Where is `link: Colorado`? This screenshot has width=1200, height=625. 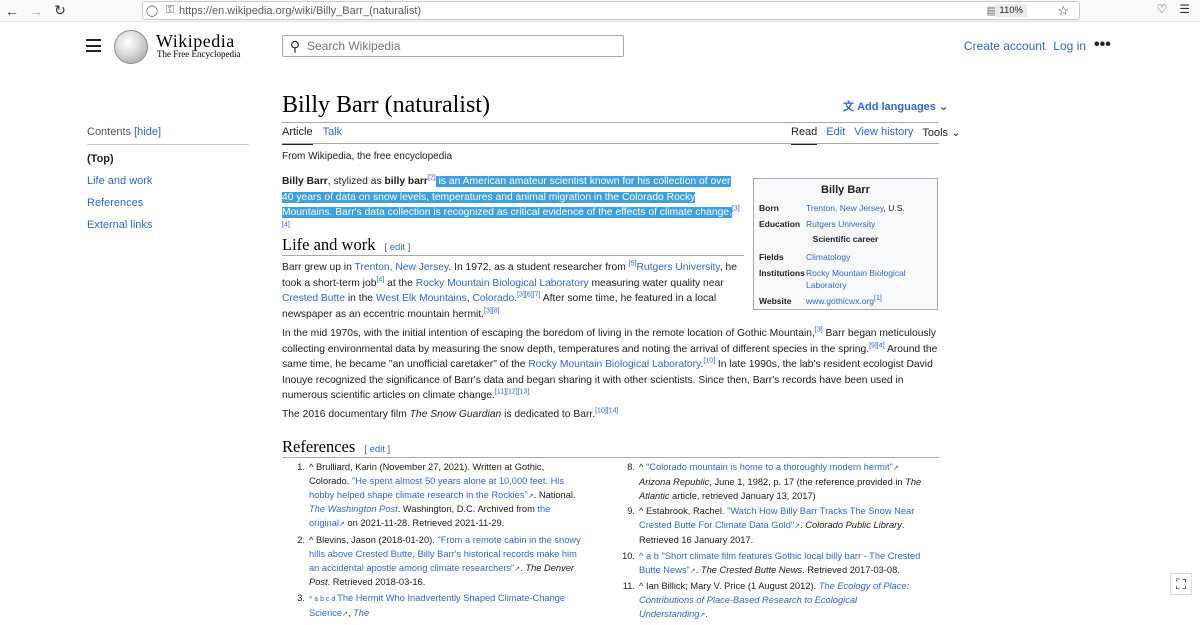 link: Colorado is located at coordinates (493, 298).